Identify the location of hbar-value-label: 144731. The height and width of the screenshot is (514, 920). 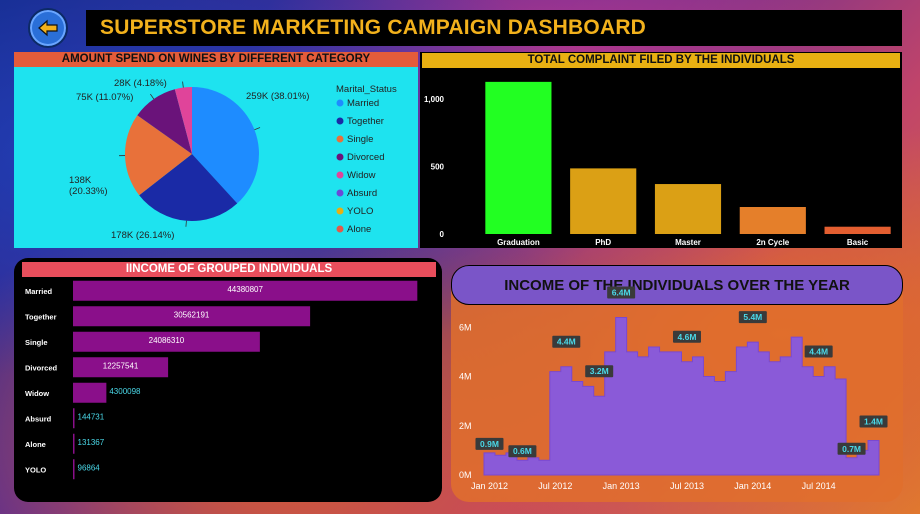
(91, 416).